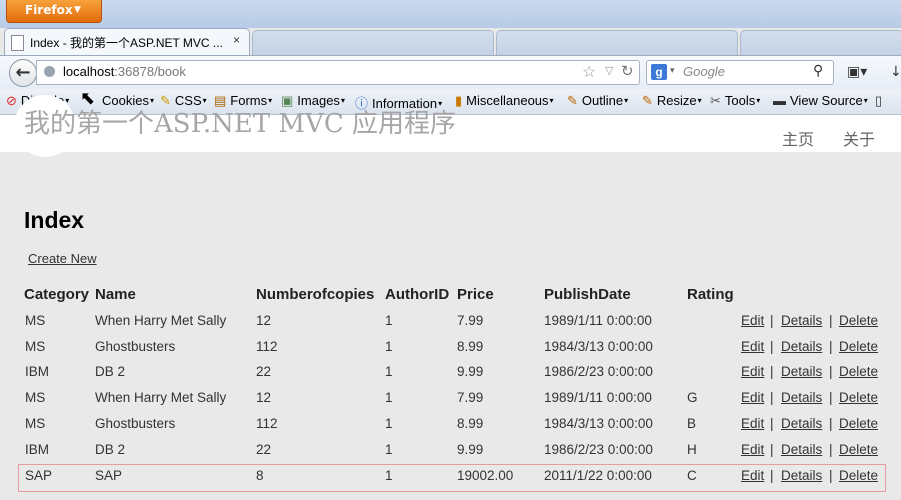 This screenshot has width=901, height=500. I want to click on url-text: localhost:36878/book, so click(124, 71).